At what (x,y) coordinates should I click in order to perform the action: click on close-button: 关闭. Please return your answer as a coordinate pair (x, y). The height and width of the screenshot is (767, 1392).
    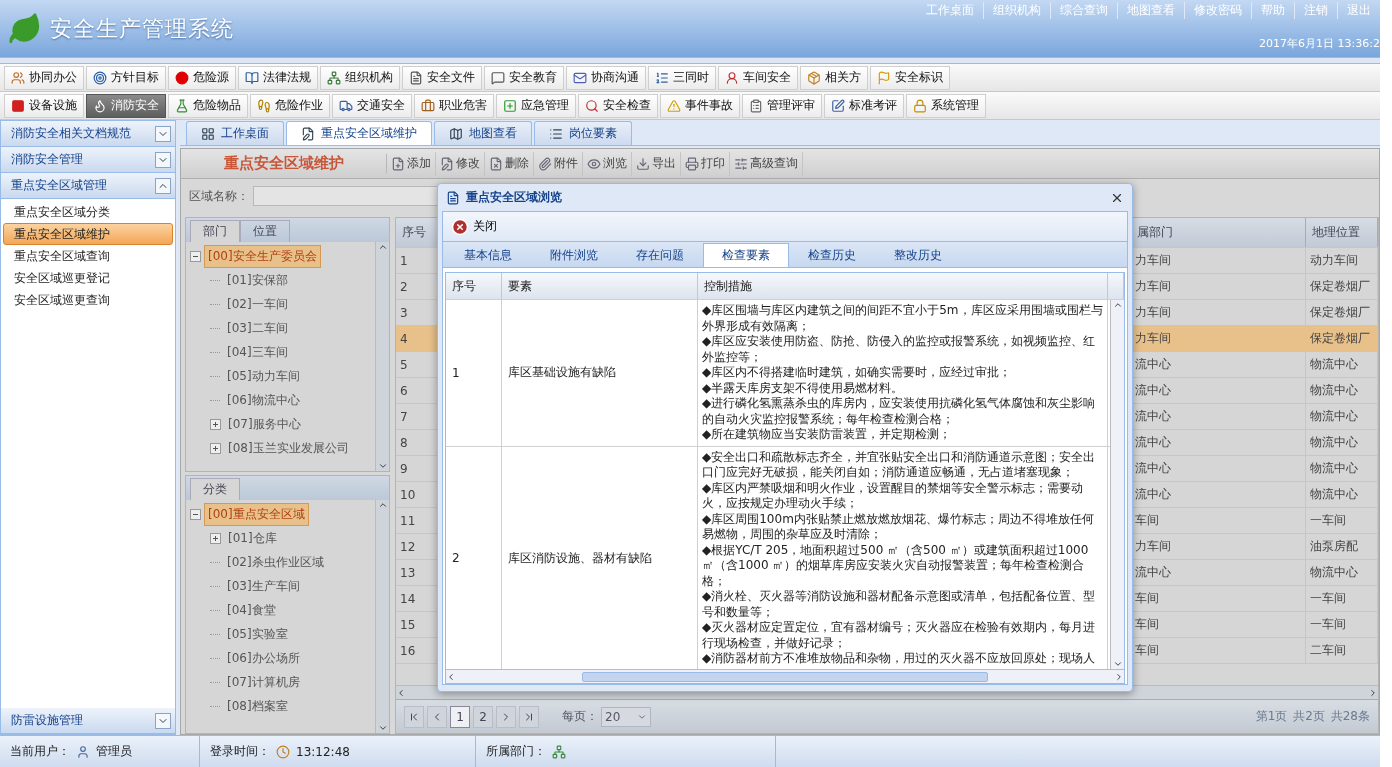
    Looking at the image, I should click on (474, 226).